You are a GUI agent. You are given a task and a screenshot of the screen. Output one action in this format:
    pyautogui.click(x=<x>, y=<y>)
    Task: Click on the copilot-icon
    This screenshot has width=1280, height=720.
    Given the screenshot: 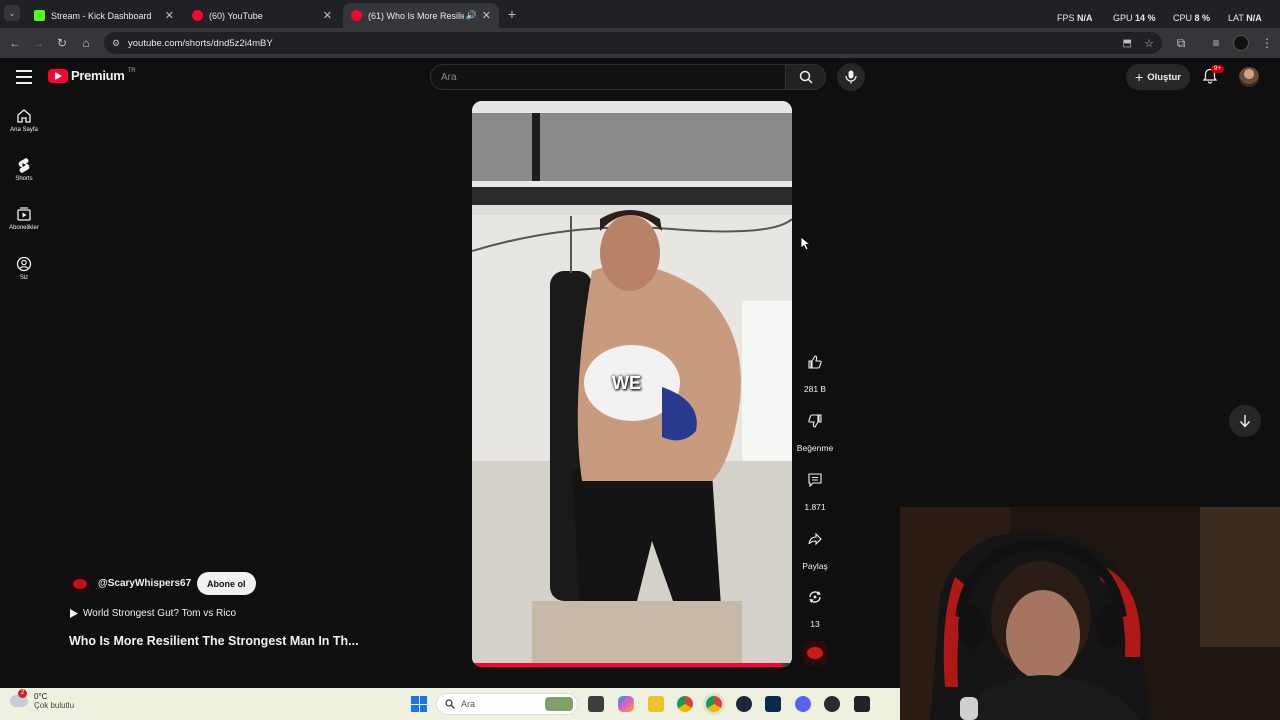 What is the action you would take?
    pyautogui.click(x=626, y=704)
    